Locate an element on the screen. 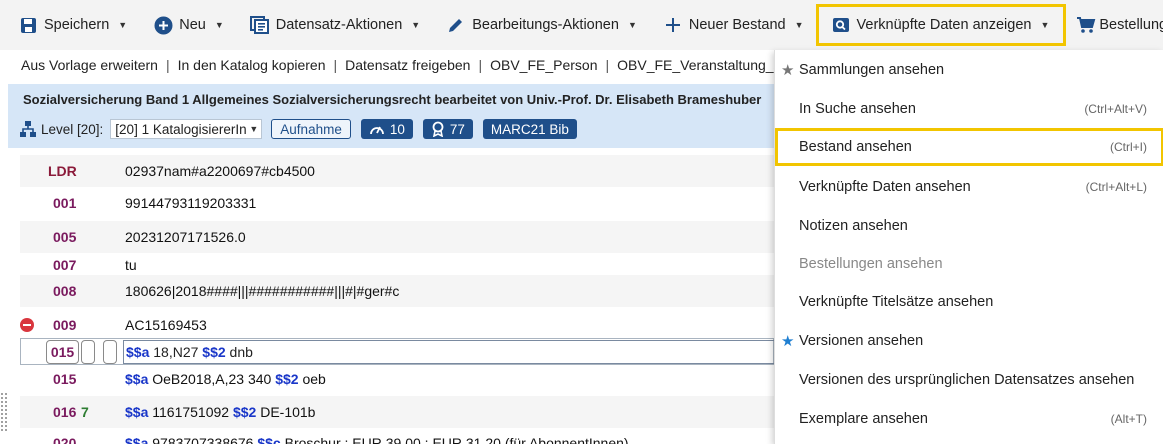  menu-item-label: Verknüpfte Daten ansehen is located at coordinates (885, 187).